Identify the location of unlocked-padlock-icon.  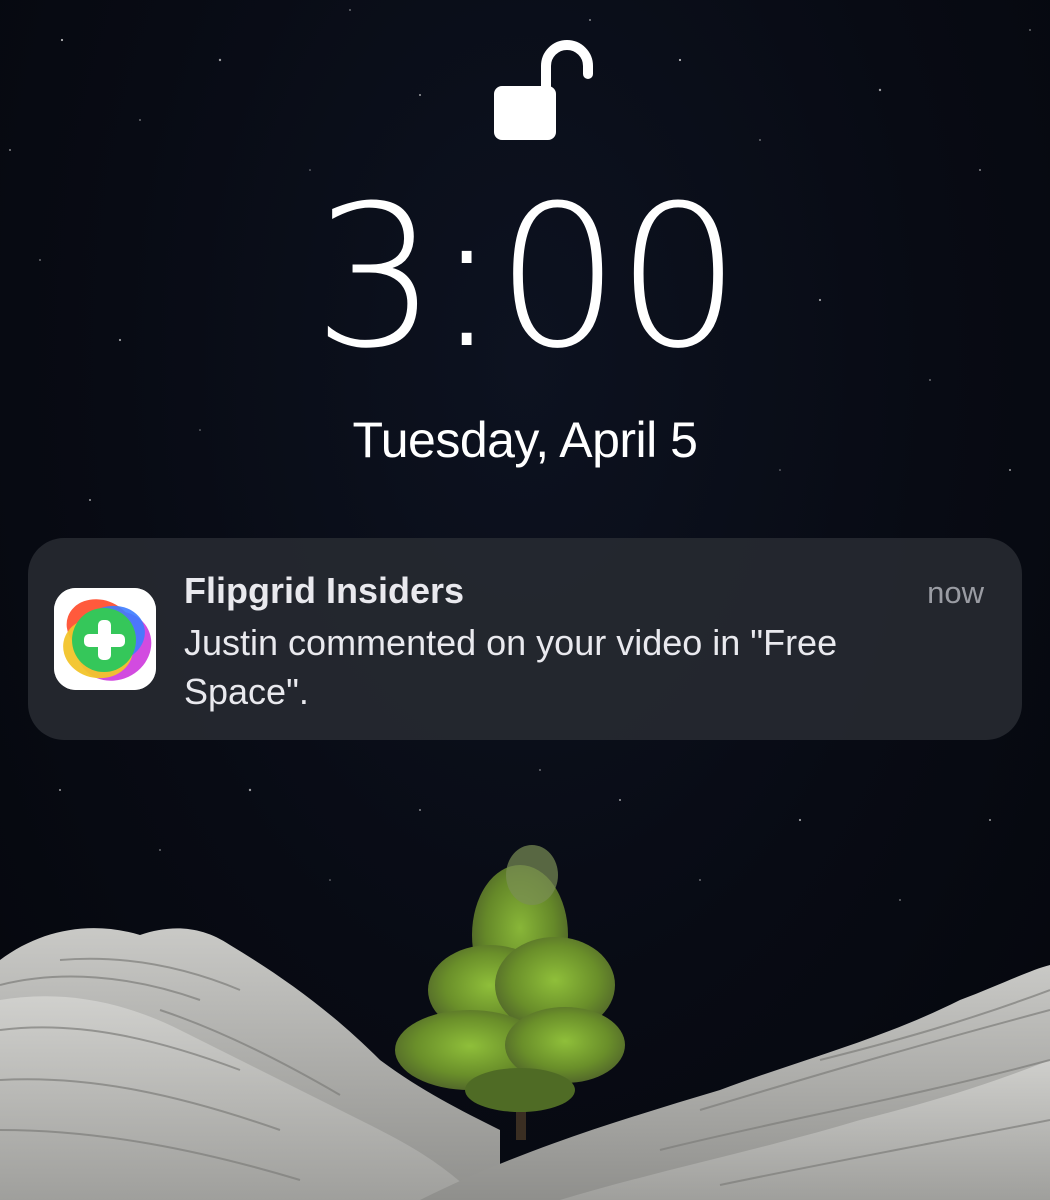
(543, 90).